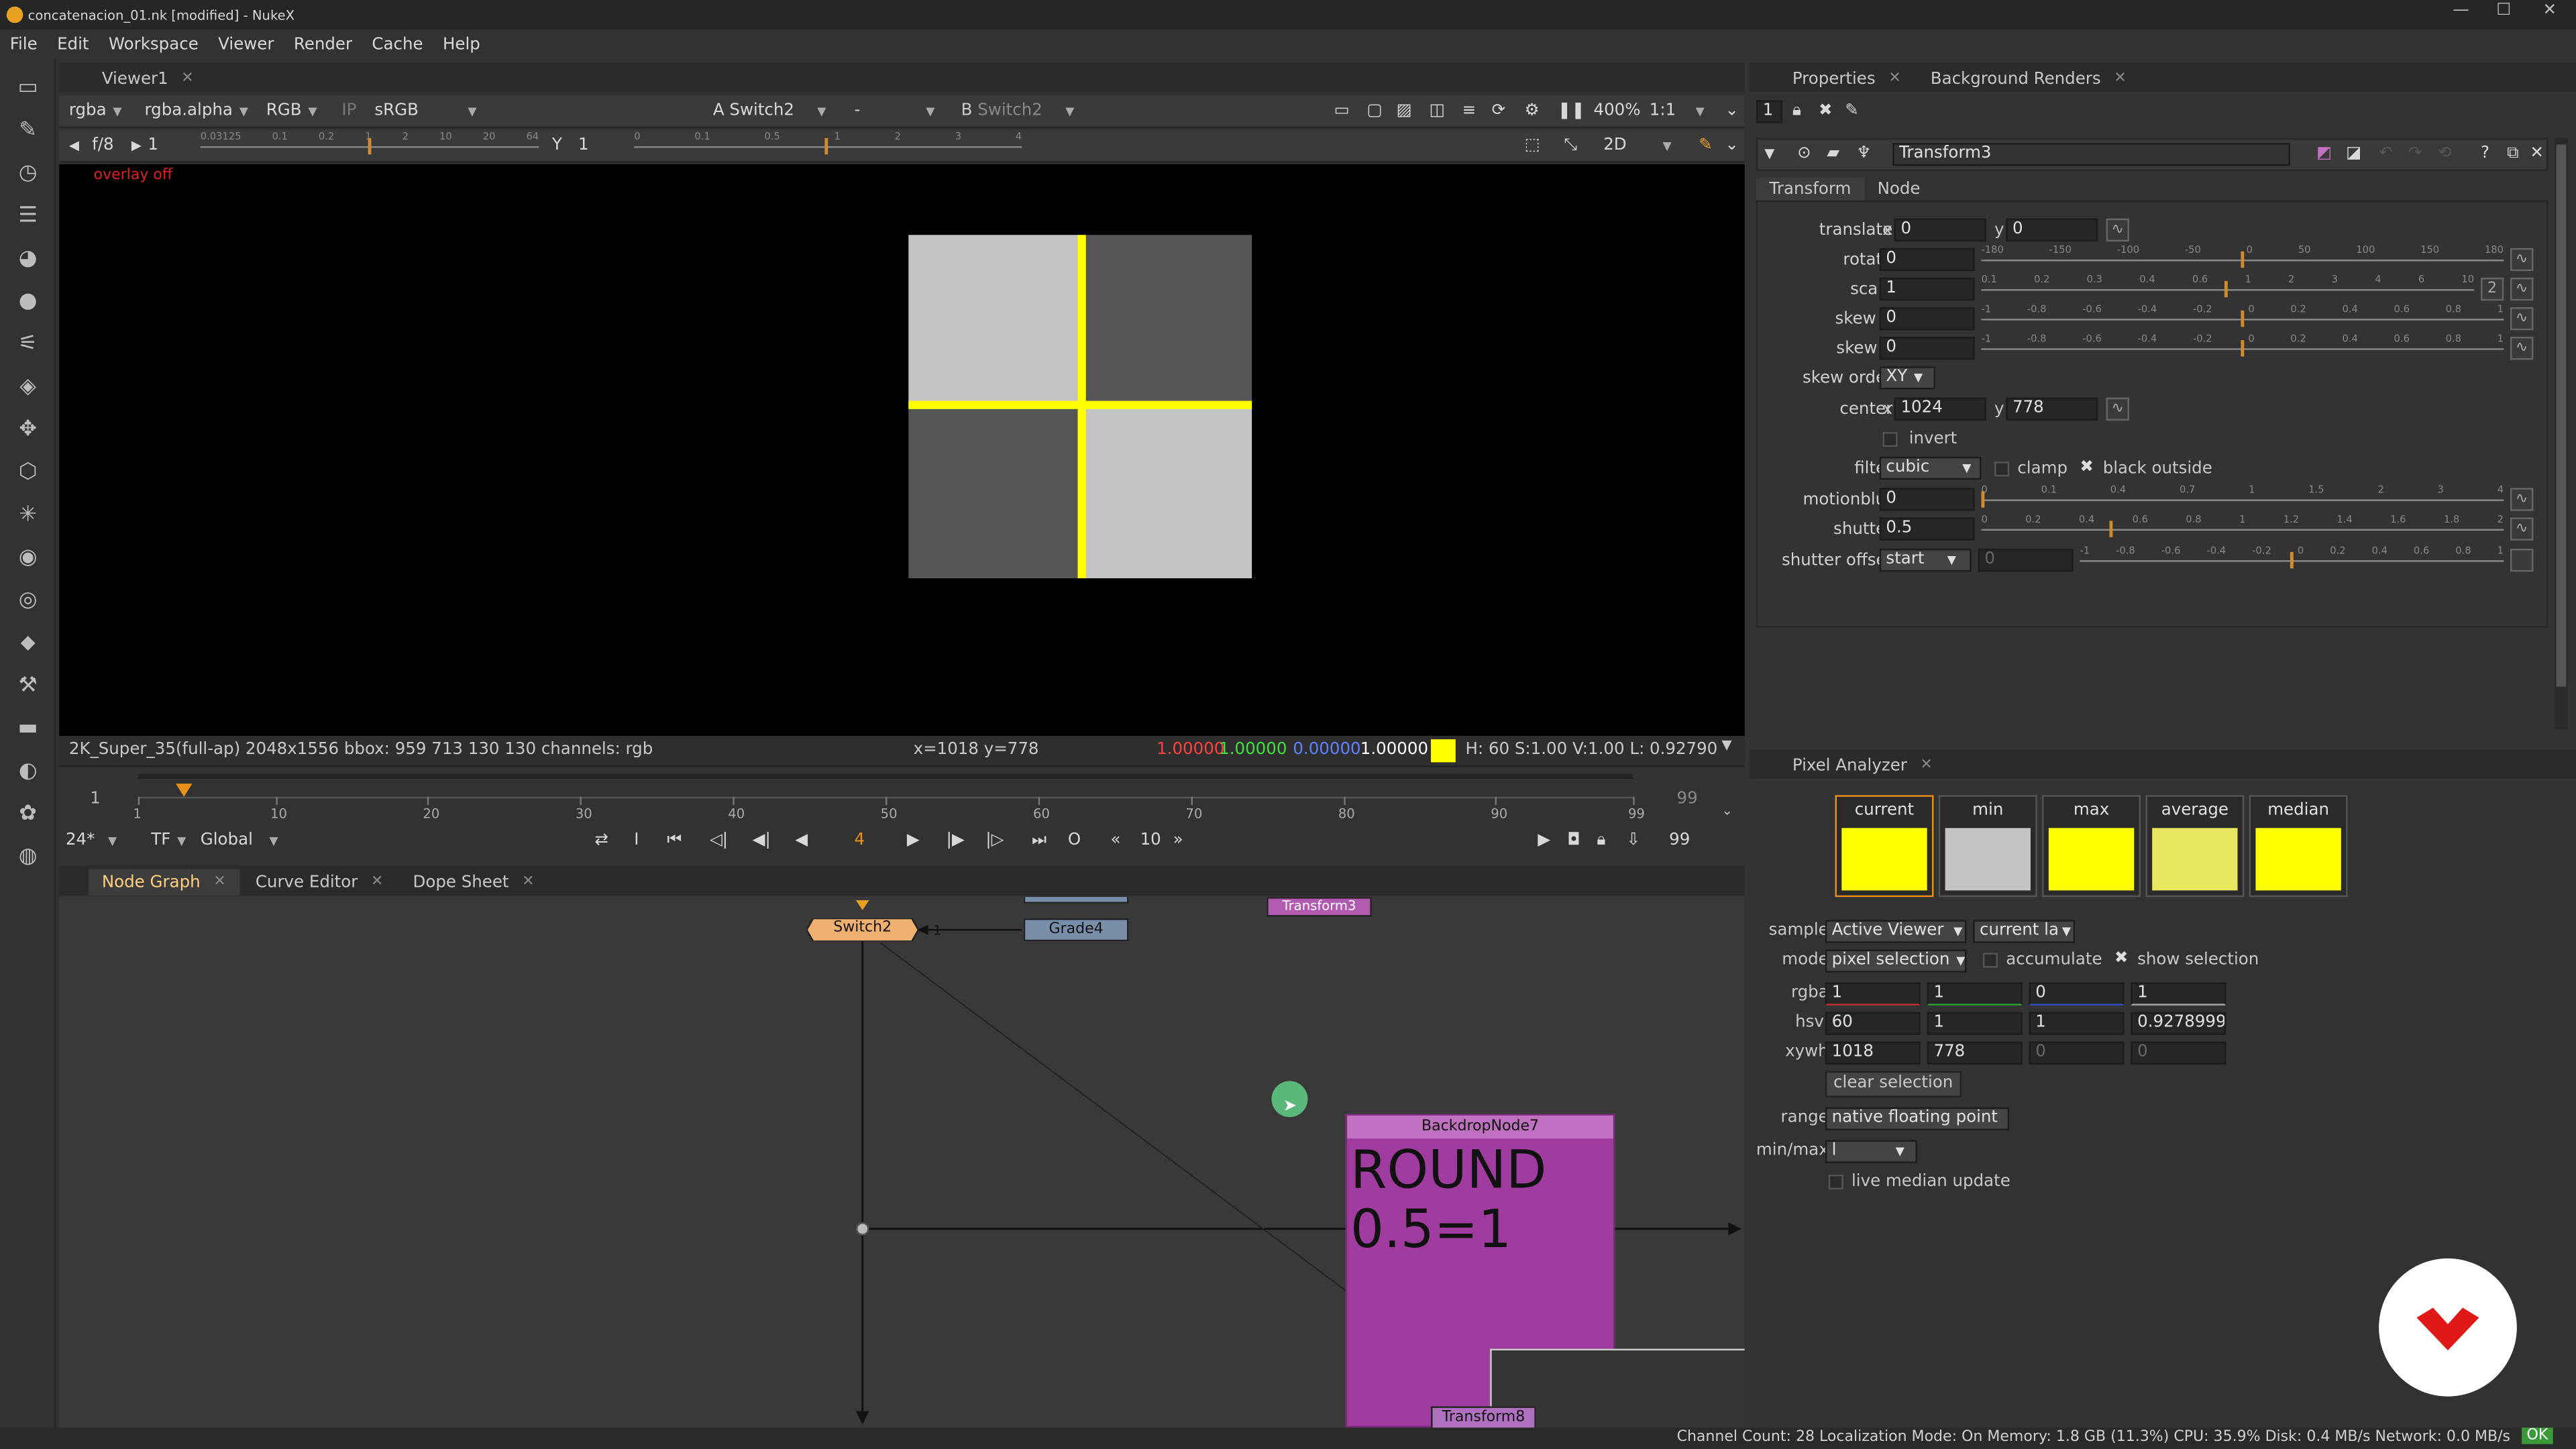 This screenshot has height=1449, width=2576. Describe the element at coordinates (136, 146) in the screenshot. I see `fstop-next-icon: ▶` at that location.